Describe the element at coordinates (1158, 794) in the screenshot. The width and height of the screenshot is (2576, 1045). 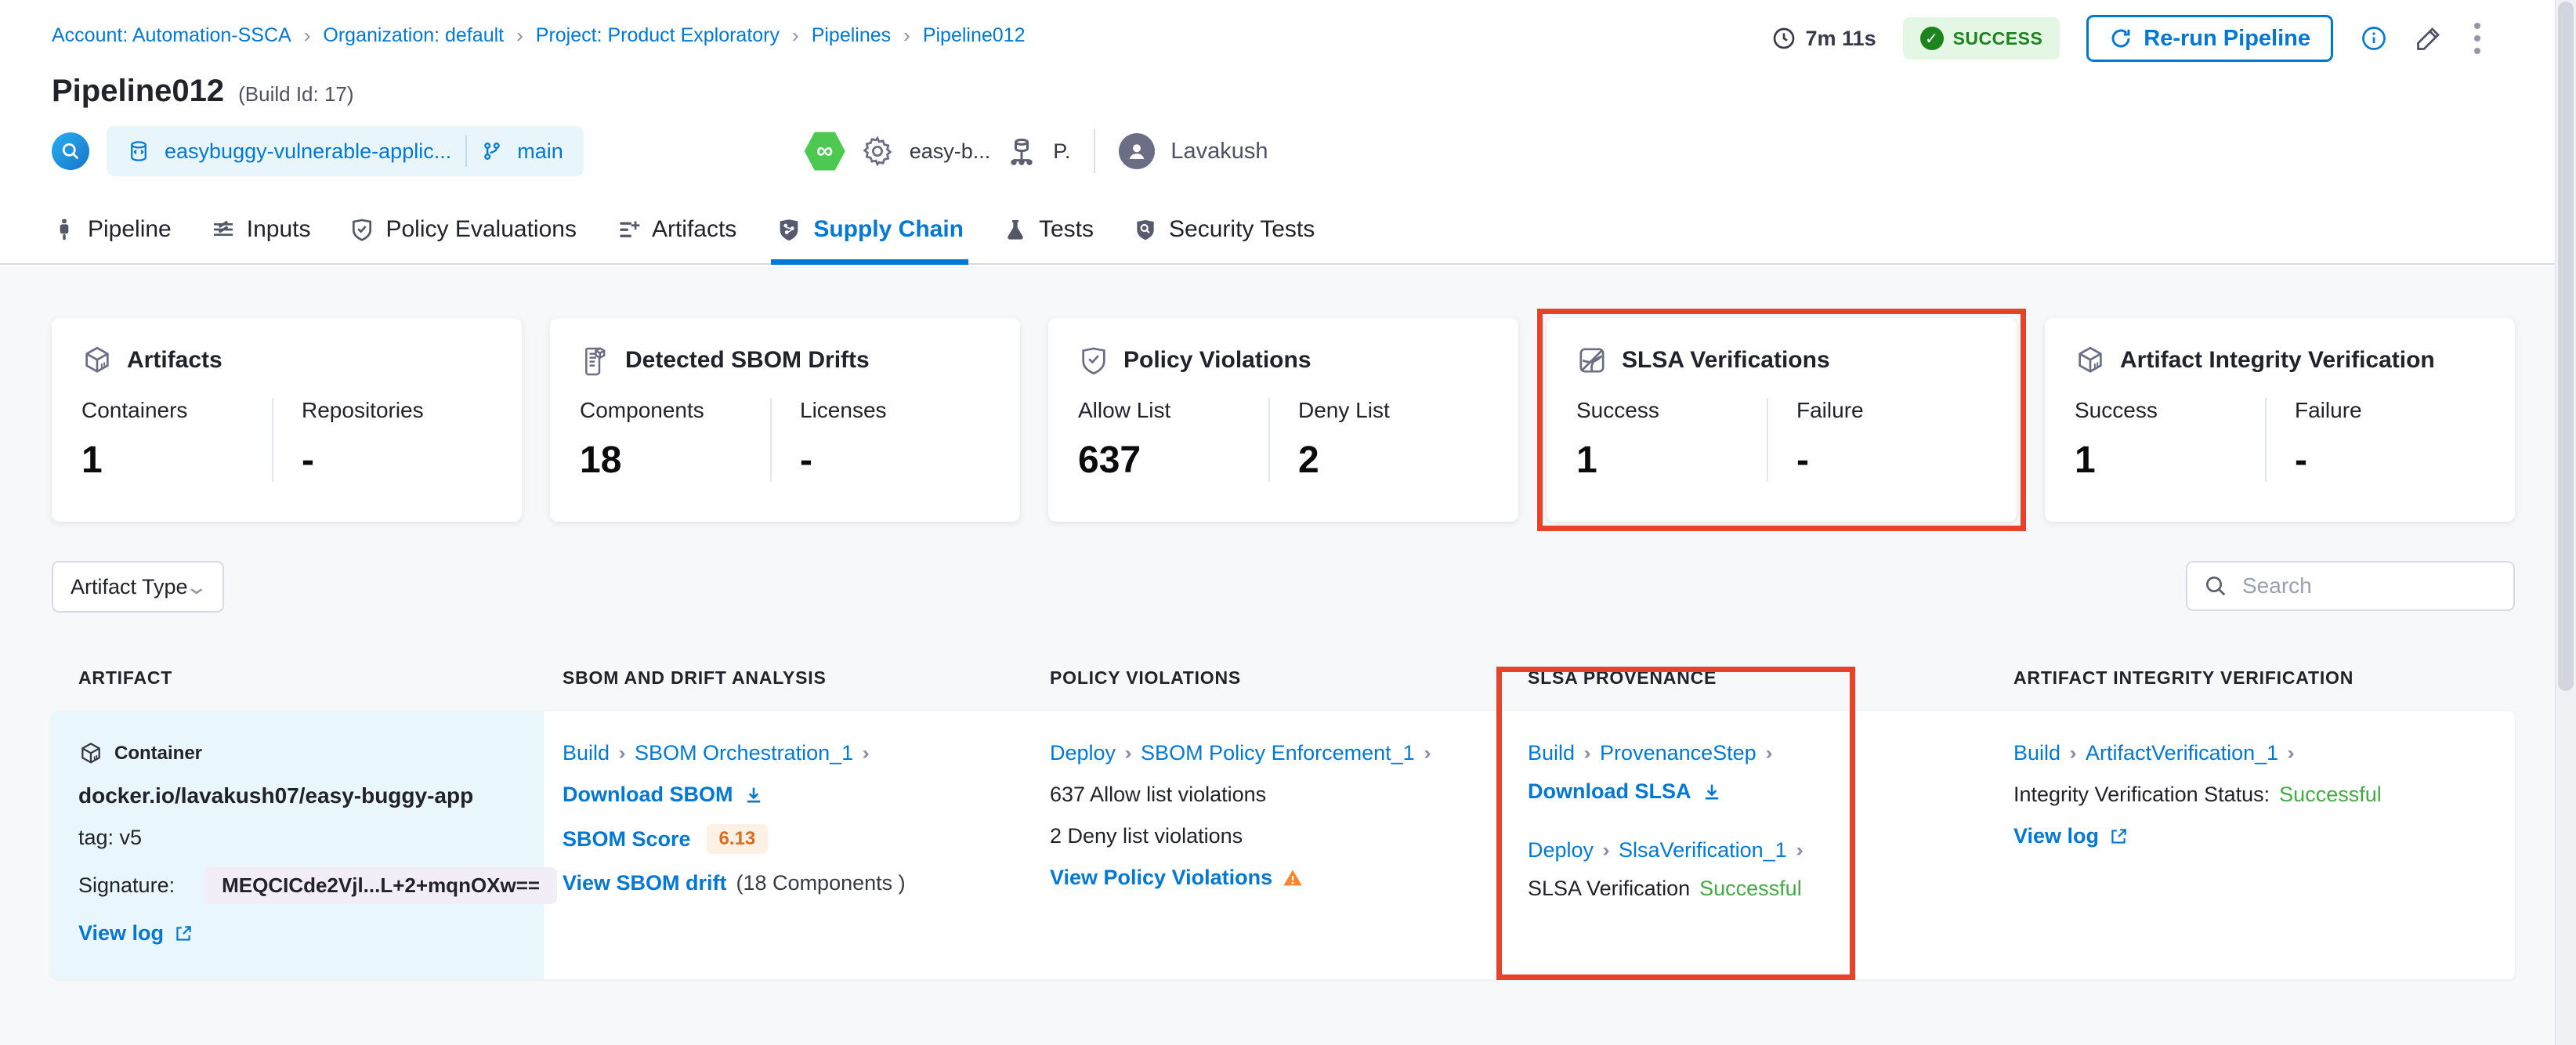
I see `allow-list-violations: 637 Allow list violations` at that location.